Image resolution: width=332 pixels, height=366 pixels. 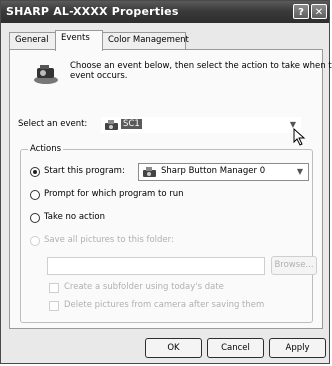 What do you see at coordinates (301, 11) in the screenshot?
I see `help-button: ?` at bounding box center [301, 11].